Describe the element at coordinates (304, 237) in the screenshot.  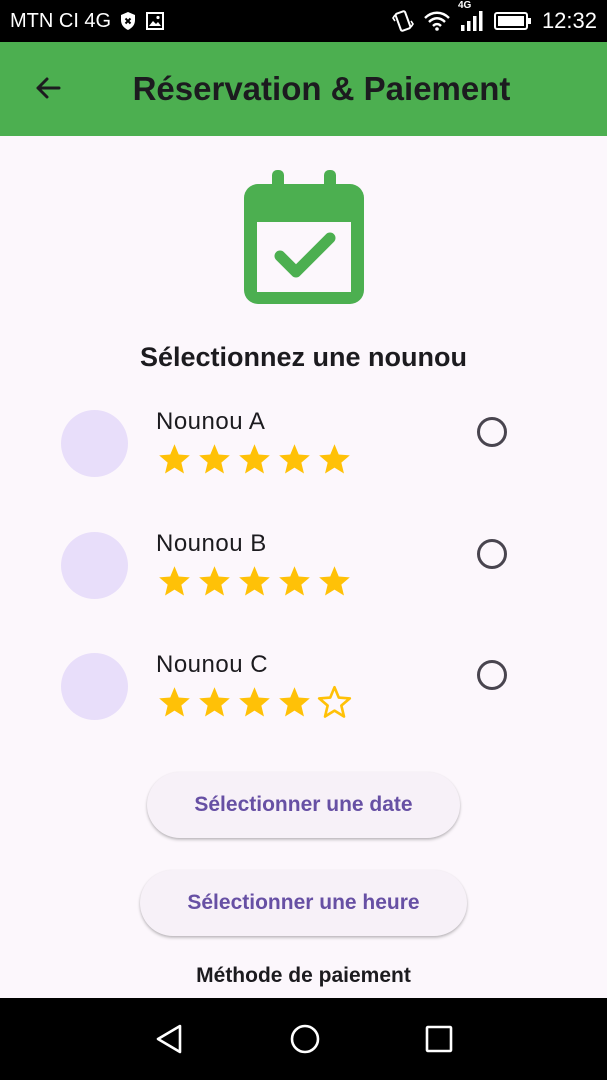
I see `calendar-check-icon` at that location.